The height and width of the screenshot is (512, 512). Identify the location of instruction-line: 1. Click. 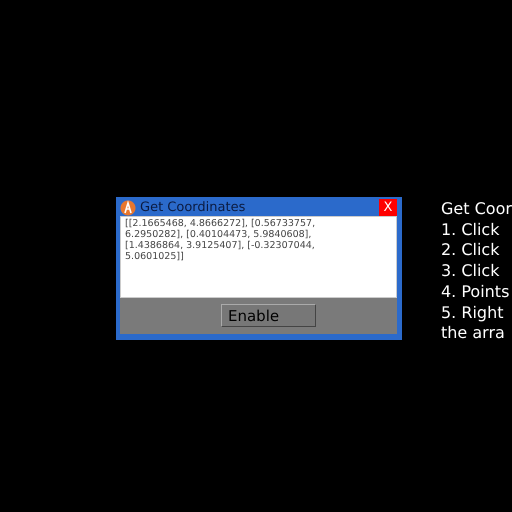
(470, 230).